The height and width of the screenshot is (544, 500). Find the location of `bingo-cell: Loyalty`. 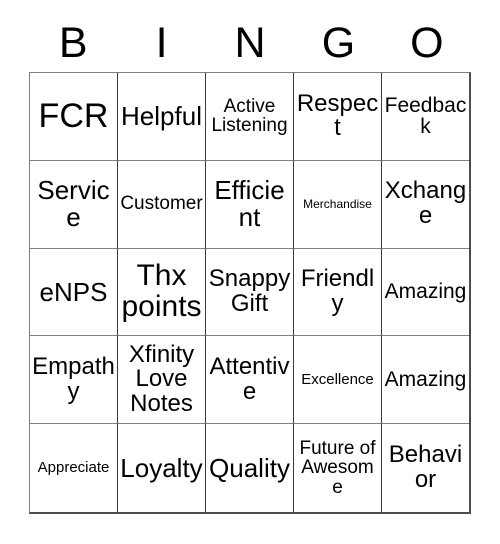

bingo-cell: Loyalty is located at coordinates (162, 468).